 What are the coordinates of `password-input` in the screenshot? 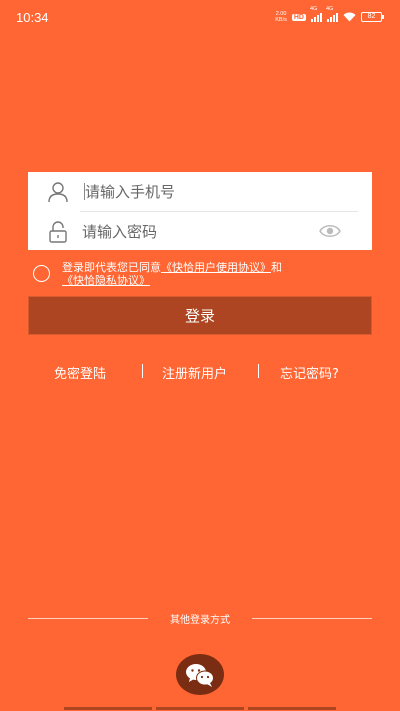 It's located at (192, 231).